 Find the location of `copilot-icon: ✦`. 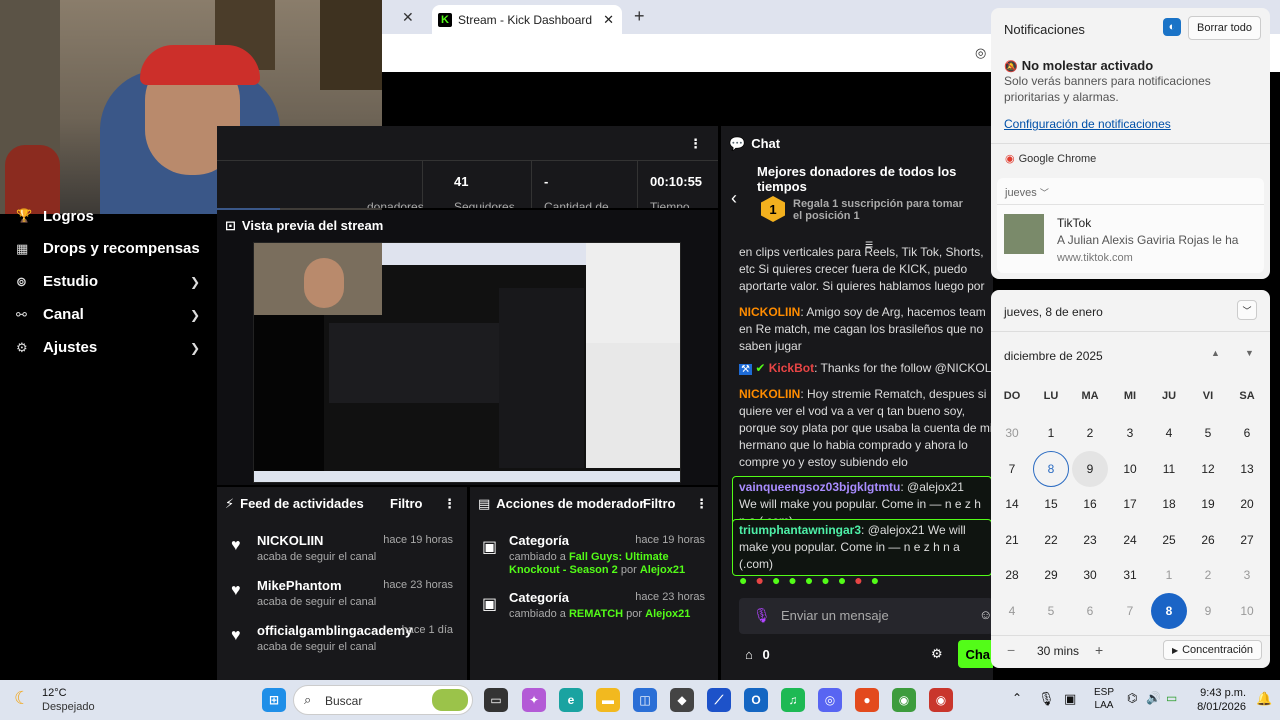

copilot-icon: ✦ is located at coordinates (534, 700).